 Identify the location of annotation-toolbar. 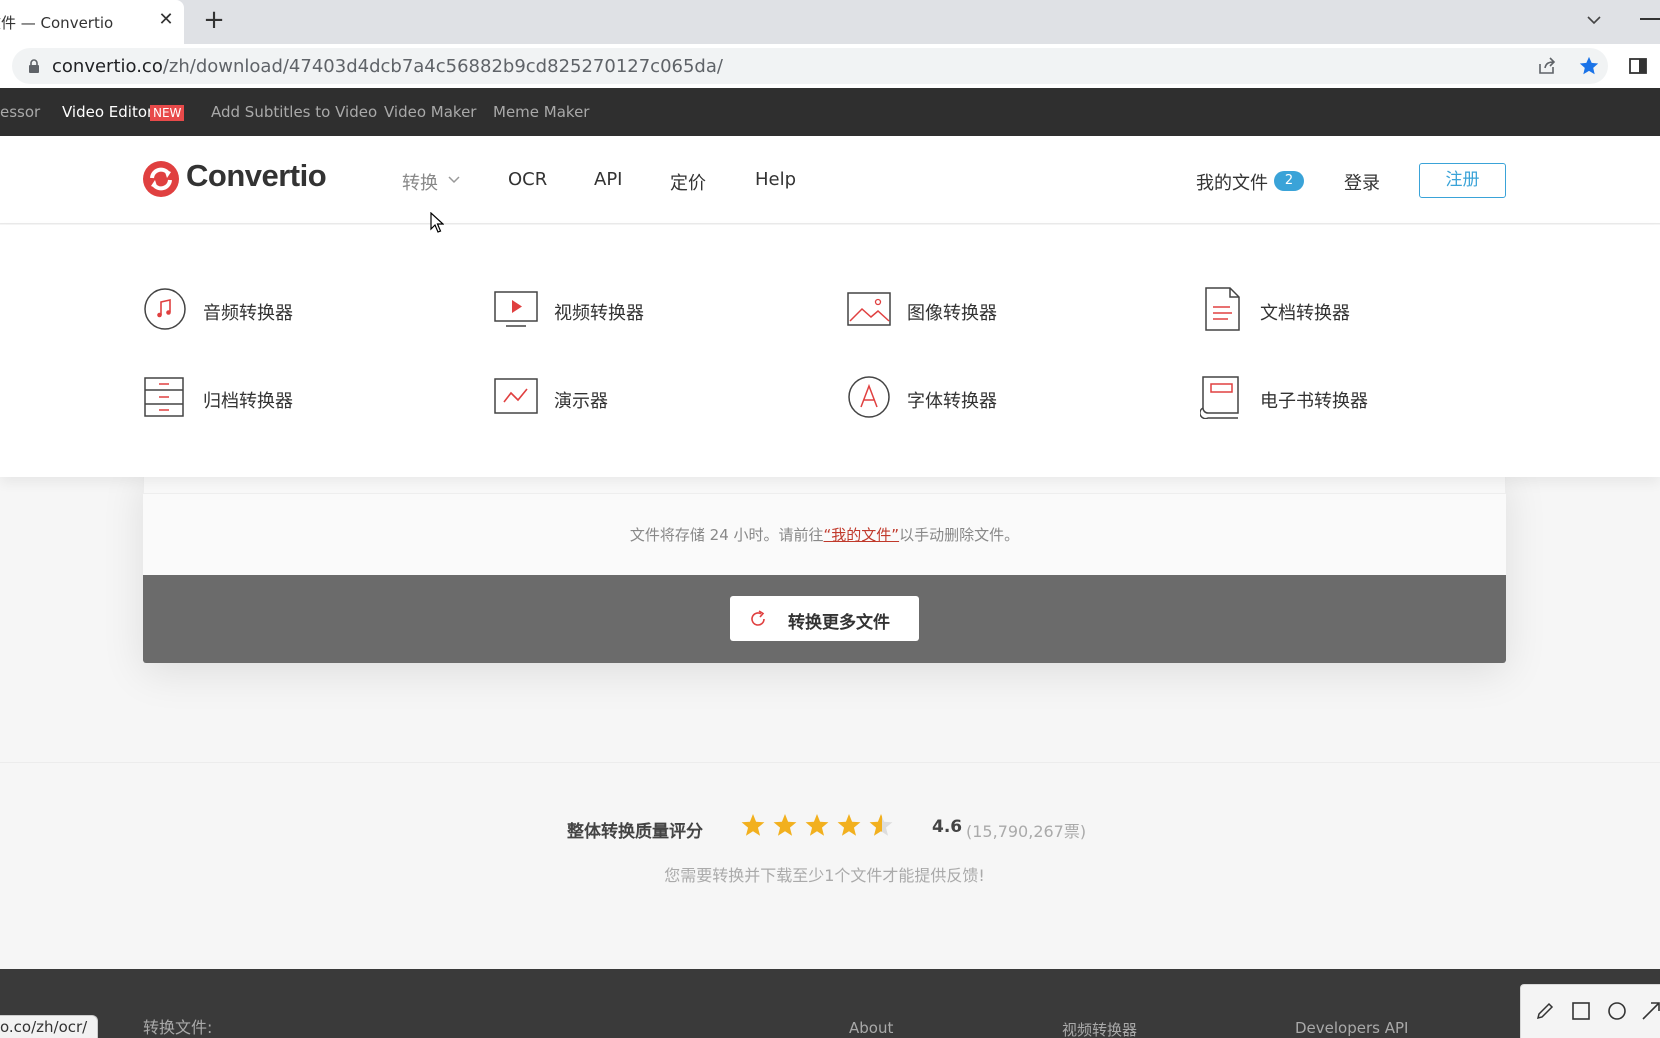
(1590, 1011).